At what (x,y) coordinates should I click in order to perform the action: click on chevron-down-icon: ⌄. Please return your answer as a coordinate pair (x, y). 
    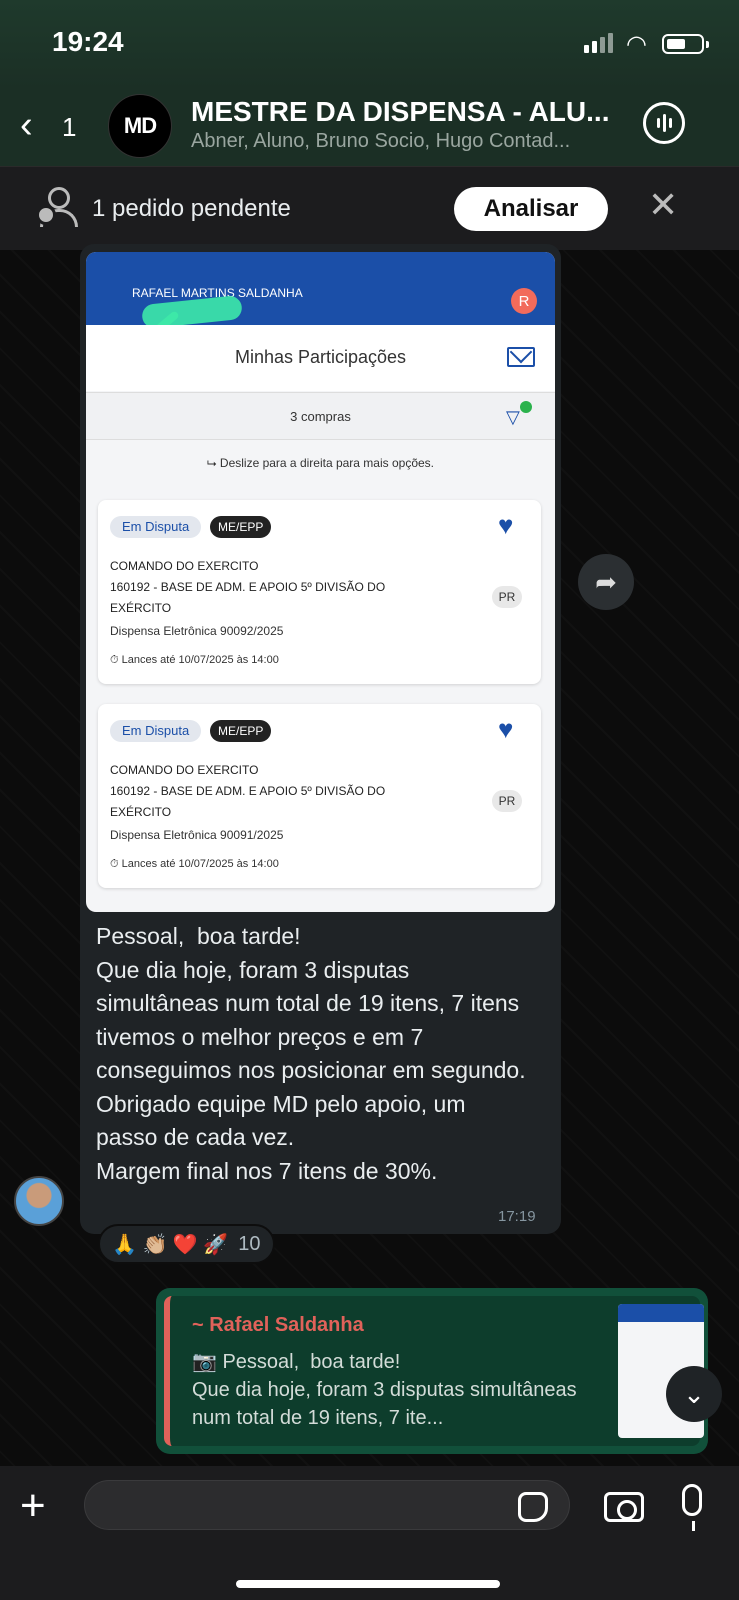
    Looking at the image, I should click on (694, 1394).